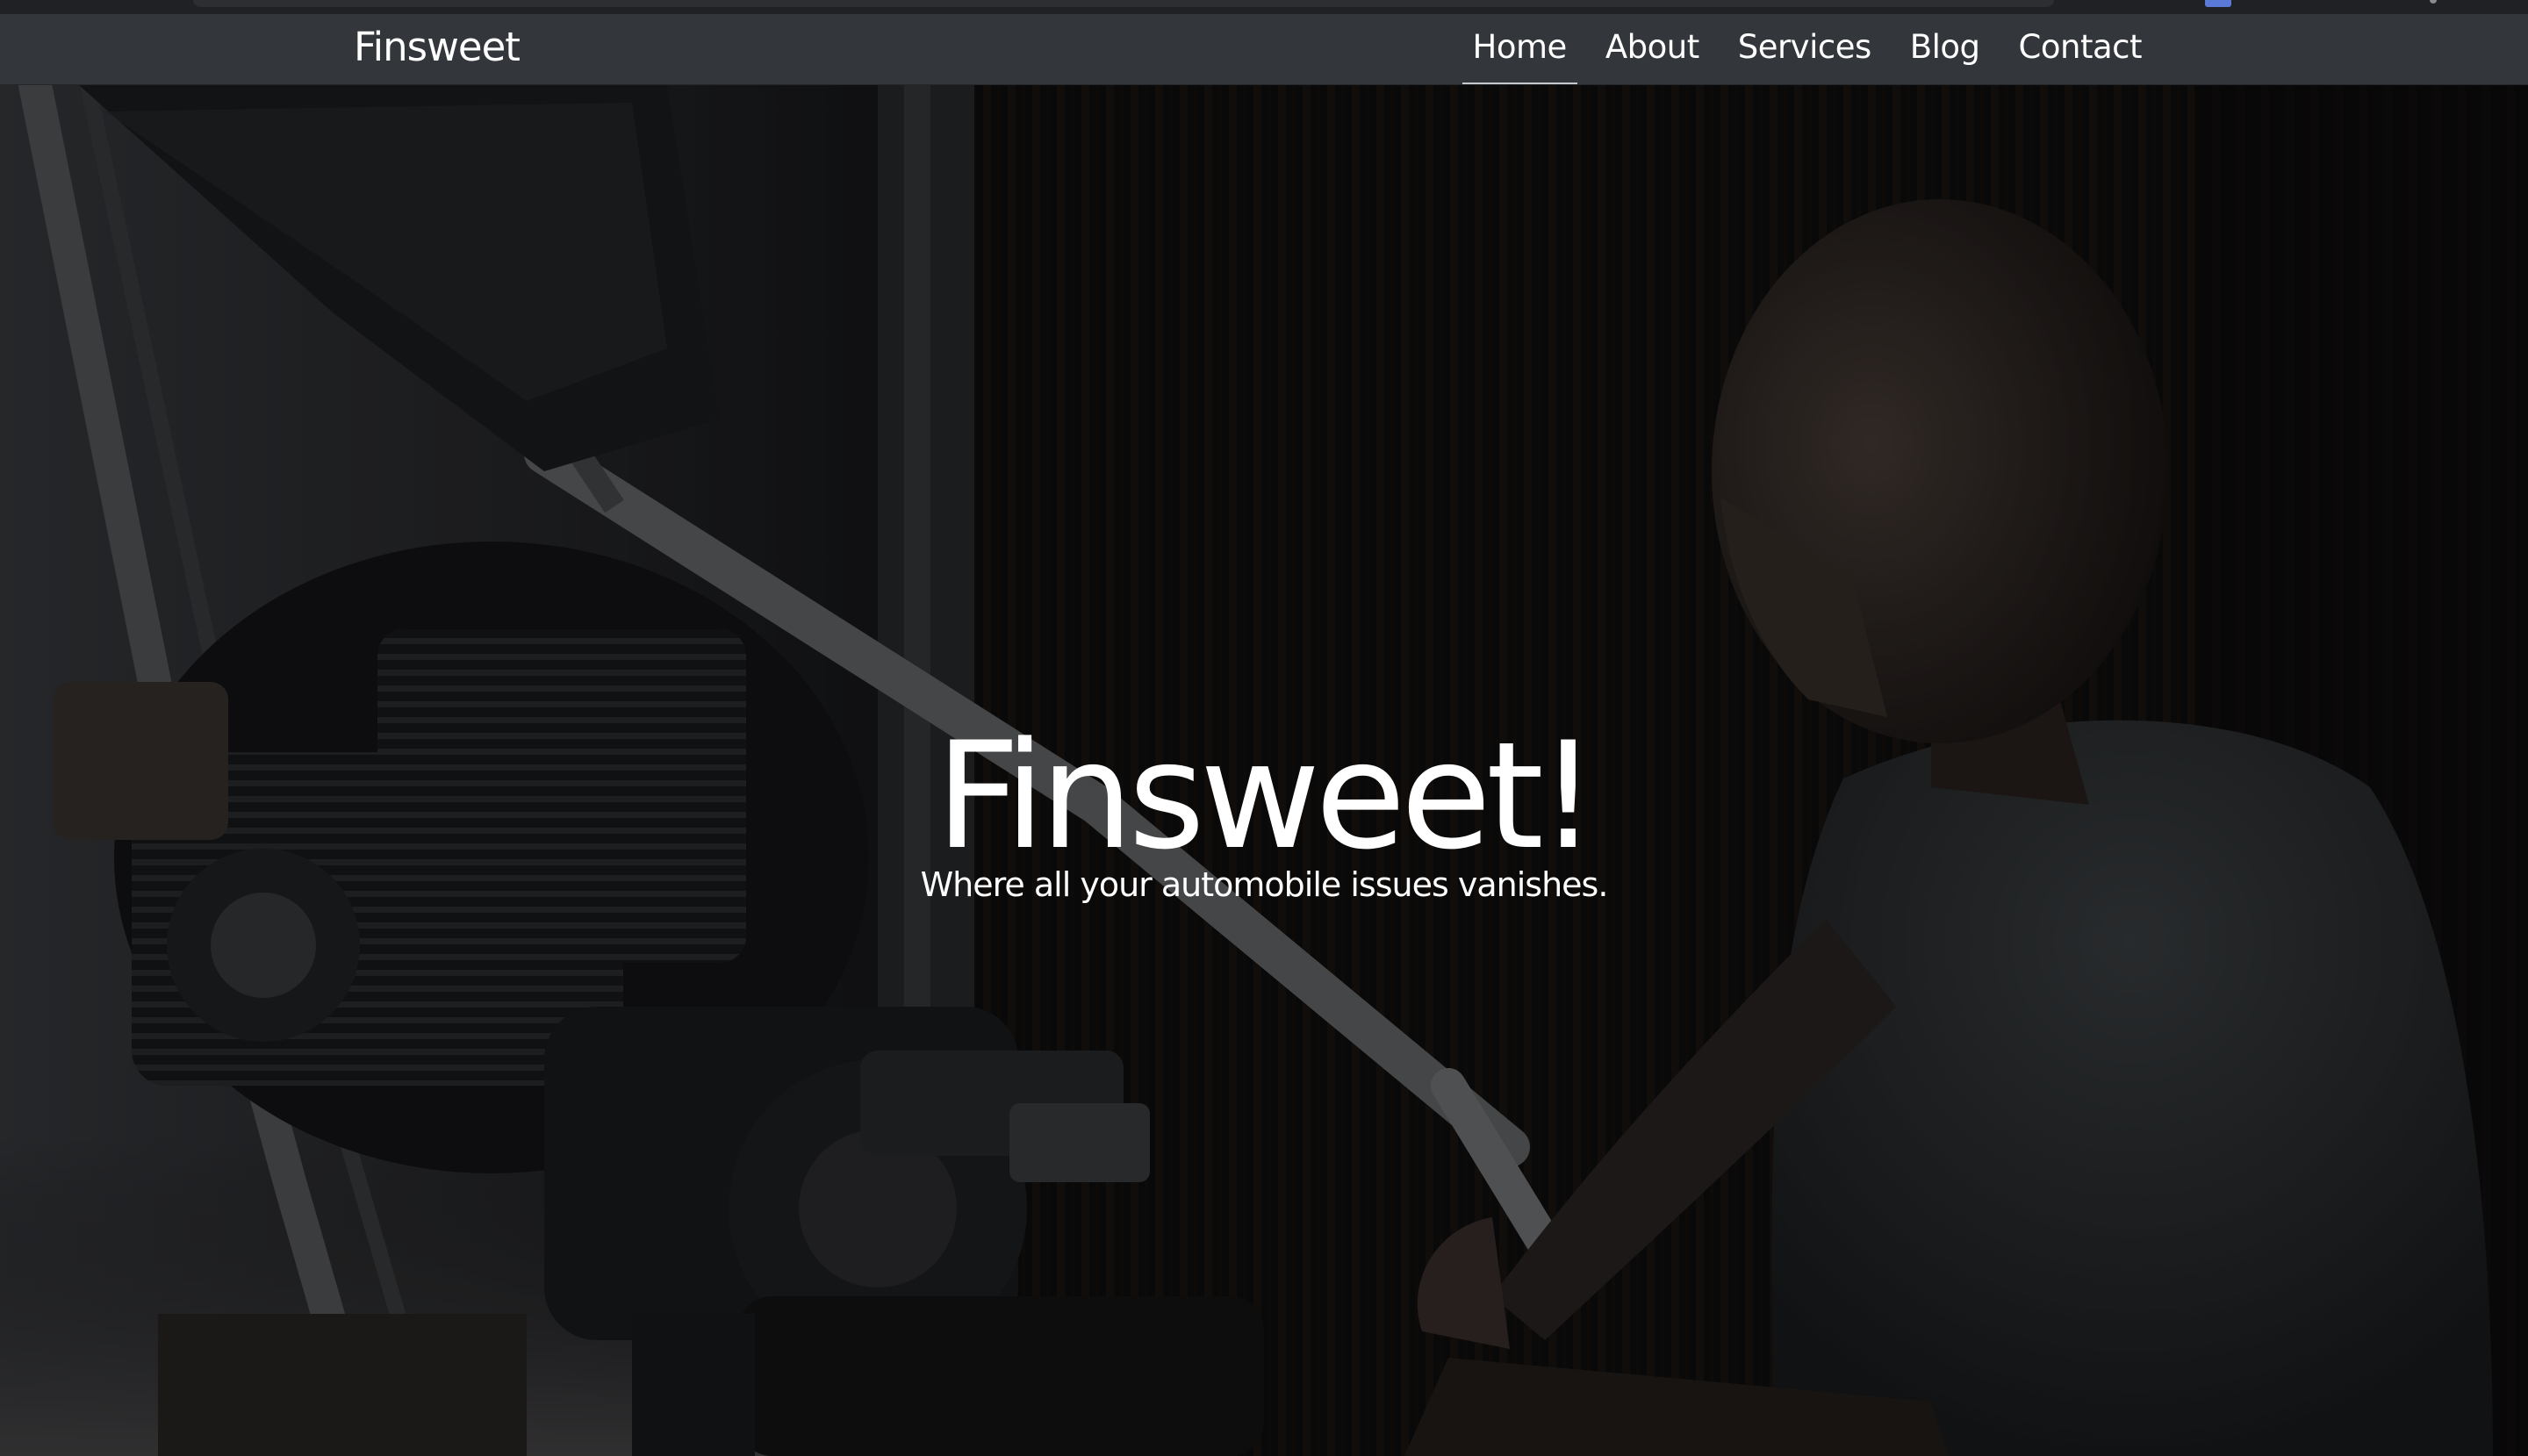 The width and height of the screenshot is (2528, 1456). I want to click on nav-links: Home About Services Blog Contact, so click(1807, 52).